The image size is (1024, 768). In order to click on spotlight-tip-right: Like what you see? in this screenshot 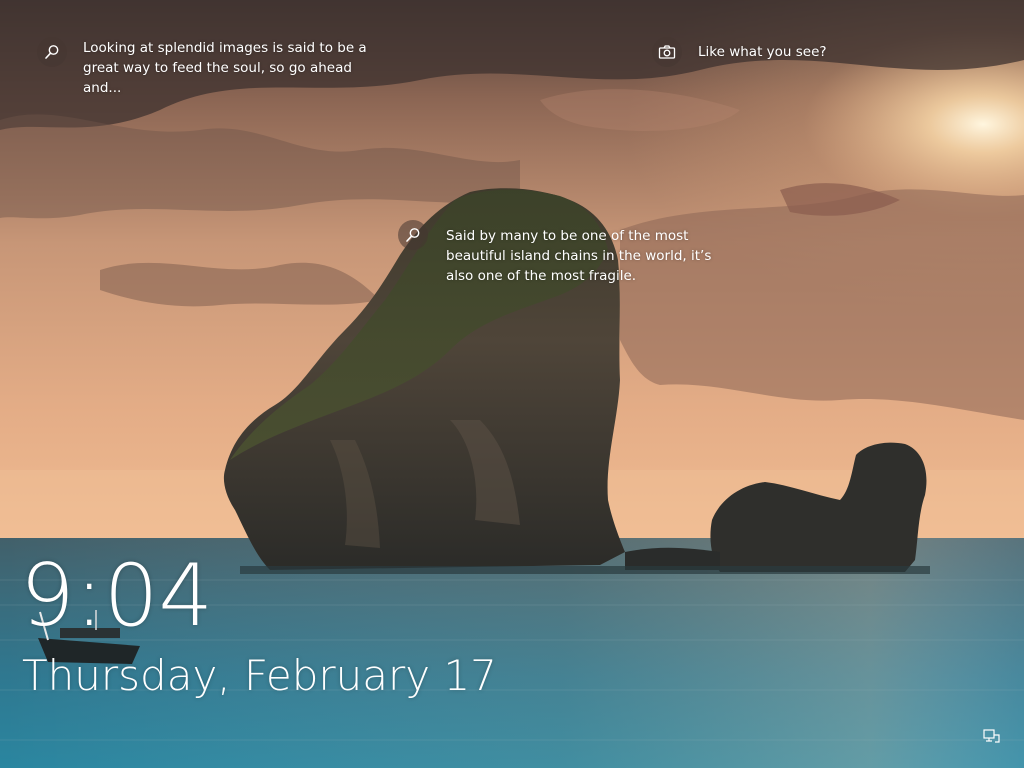, I will do `click(785, 52)`.